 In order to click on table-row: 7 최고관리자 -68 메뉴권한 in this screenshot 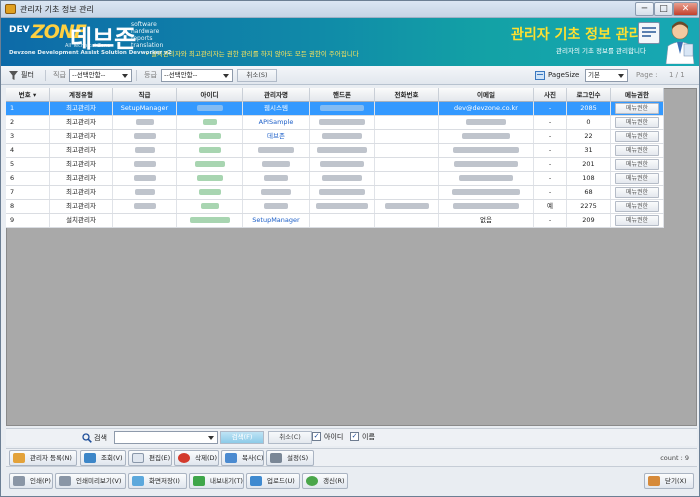, I will do `click(335, 193)`.